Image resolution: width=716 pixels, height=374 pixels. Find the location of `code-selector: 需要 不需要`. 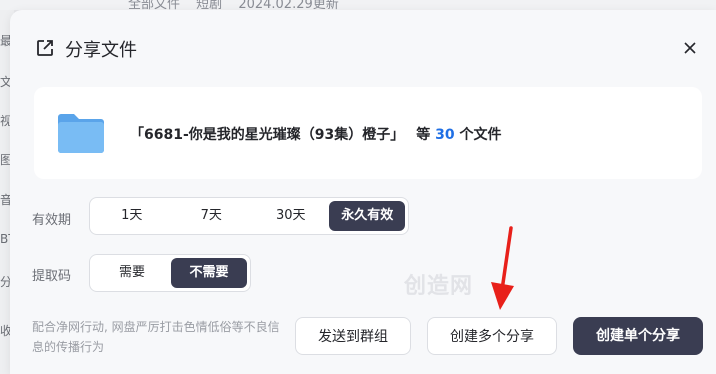

code-selector: 需要 不需要 is located at coordinates (170, 273).